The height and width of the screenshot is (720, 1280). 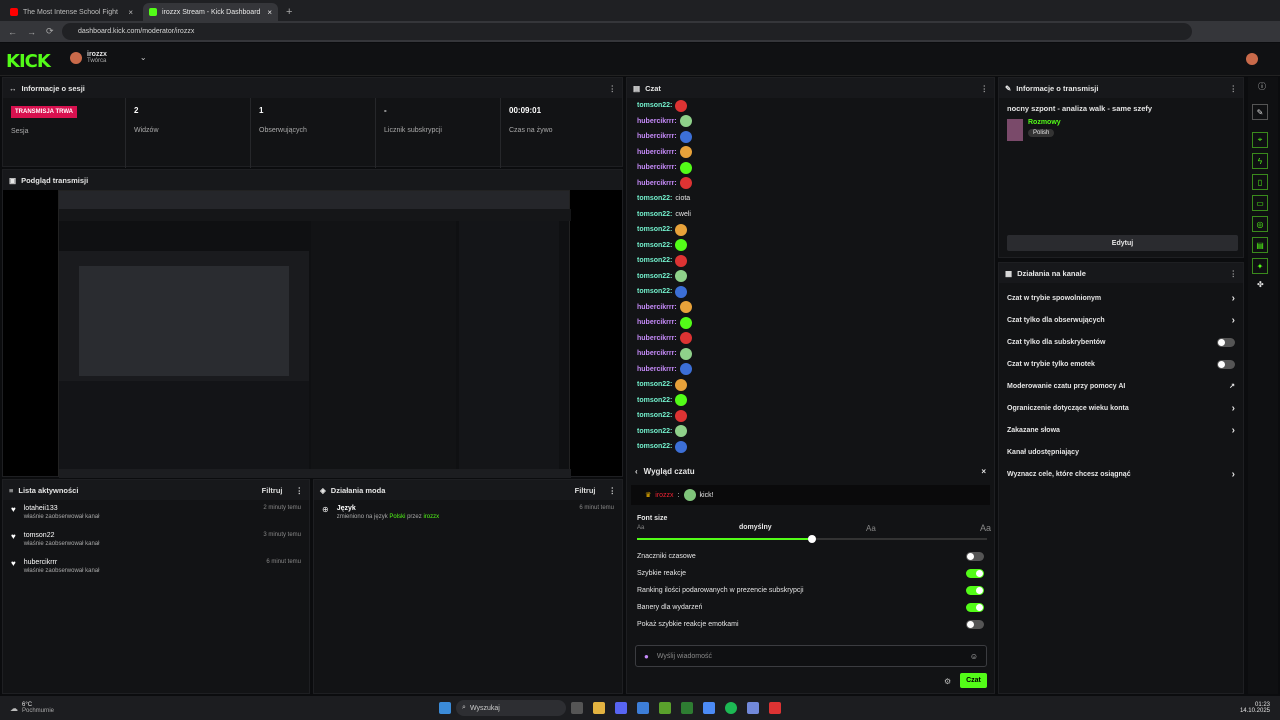 I want to click on broadcast-icon: ◎, so click(x=1260, y=224).